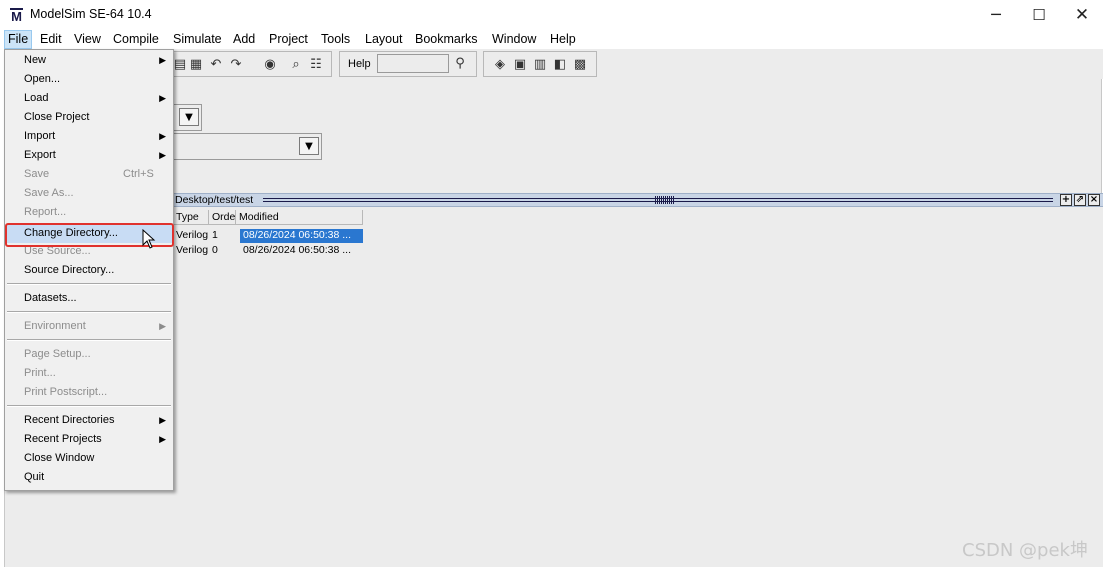 The image size is (1106, 567). I want to click on cell-type: Verilog, so click(192, 250).